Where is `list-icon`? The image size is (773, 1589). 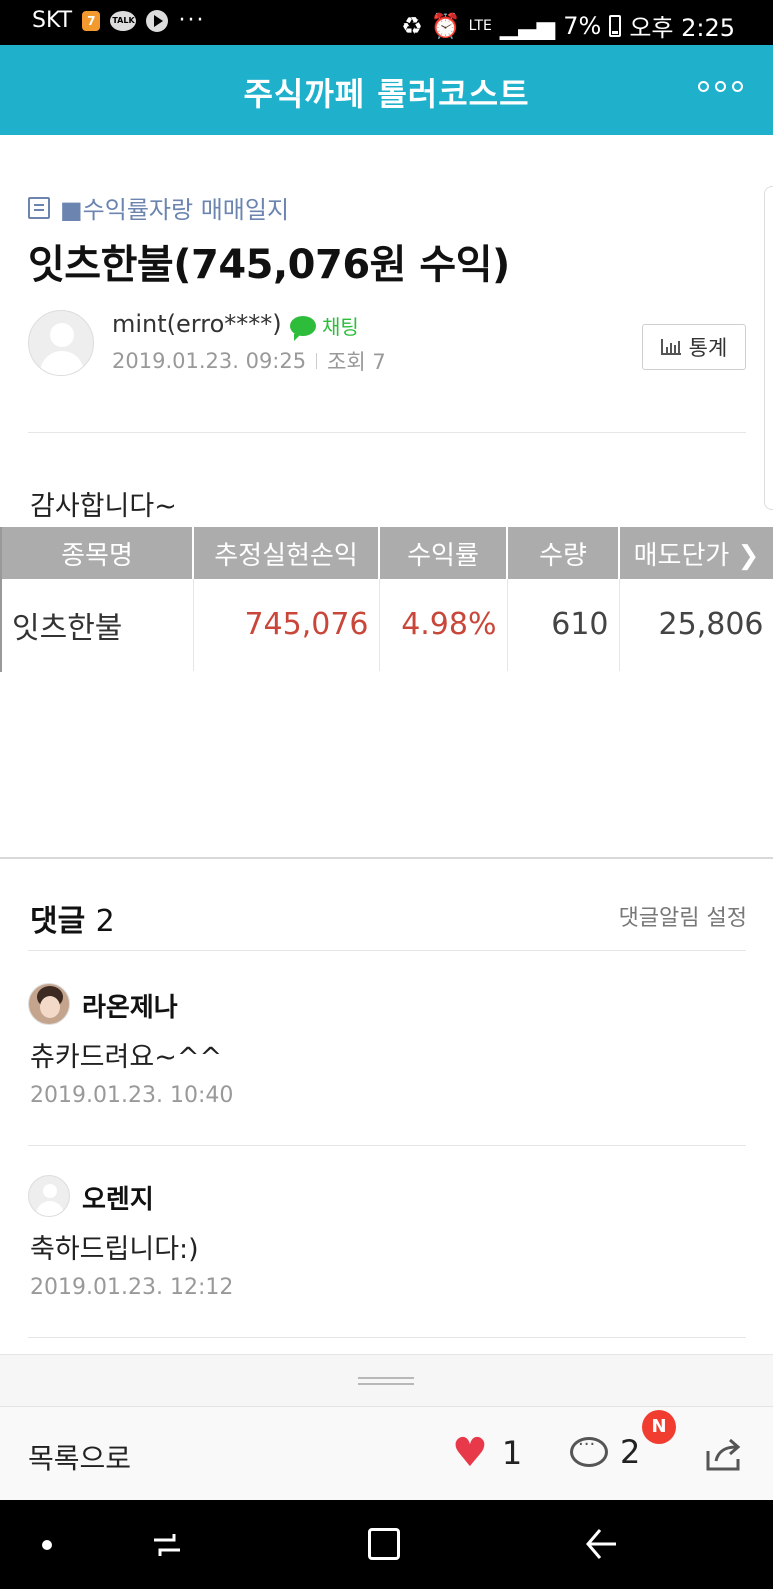
list-icon is located at coordinates (39, 207).